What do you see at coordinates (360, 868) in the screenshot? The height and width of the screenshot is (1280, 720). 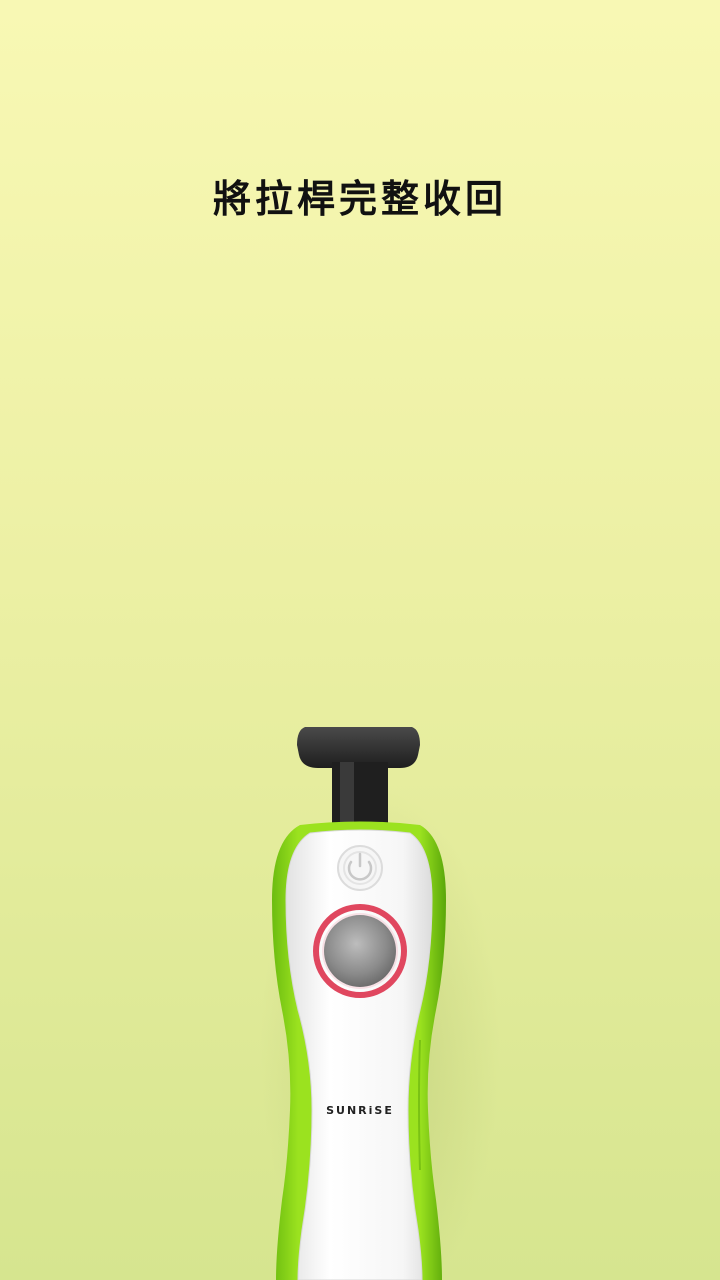 I see `power-button` at bounding box center [360, 868].